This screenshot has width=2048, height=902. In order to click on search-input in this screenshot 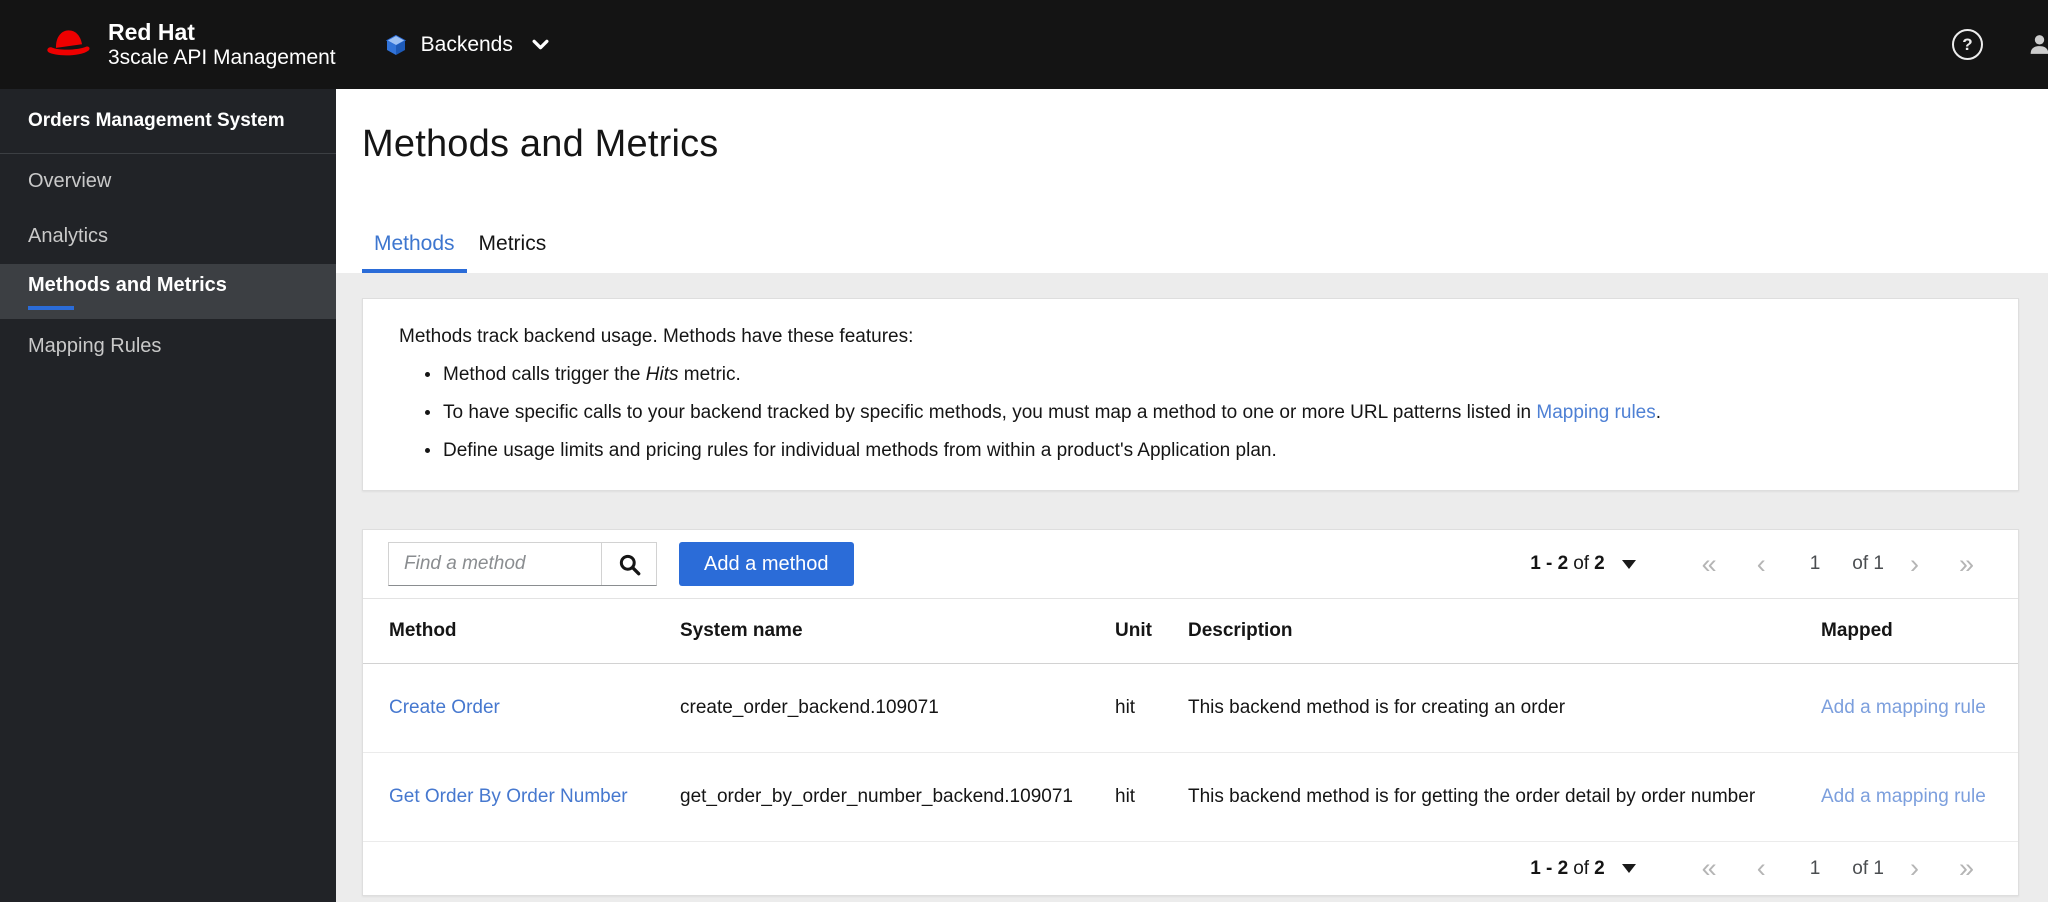, I will do `click(495, 564)`.